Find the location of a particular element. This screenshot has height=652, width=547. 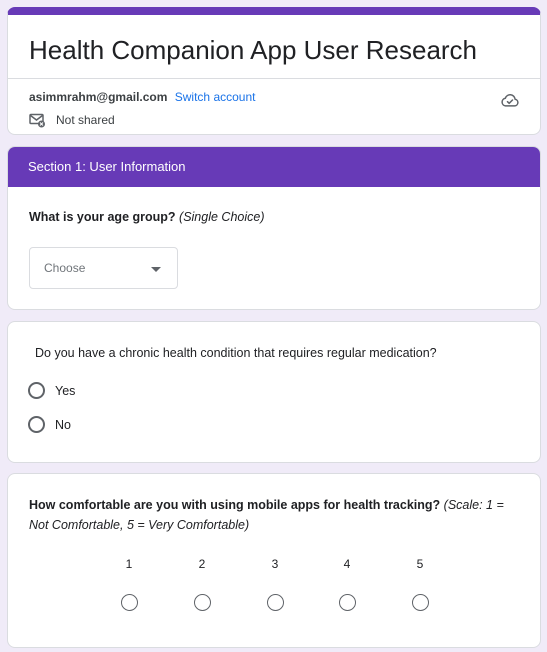

scale-label-5: 5 is located at coordinates (420, 564).